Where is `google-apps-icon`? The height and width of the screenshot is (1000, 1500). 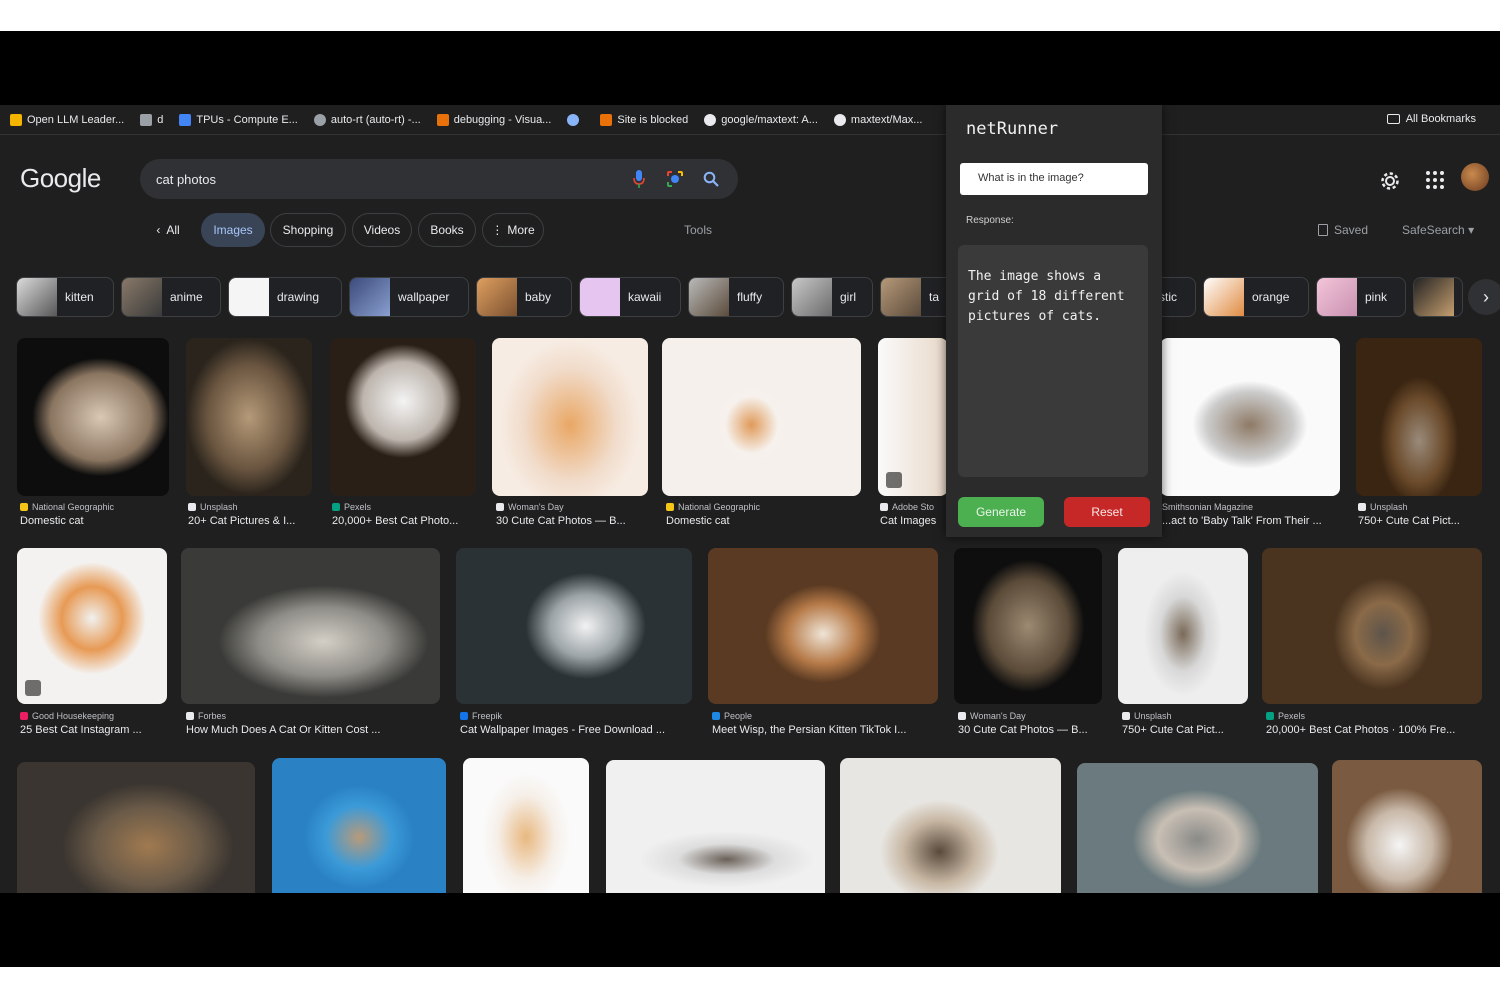
google-apps-icon is located at coordinates (1435, 180).